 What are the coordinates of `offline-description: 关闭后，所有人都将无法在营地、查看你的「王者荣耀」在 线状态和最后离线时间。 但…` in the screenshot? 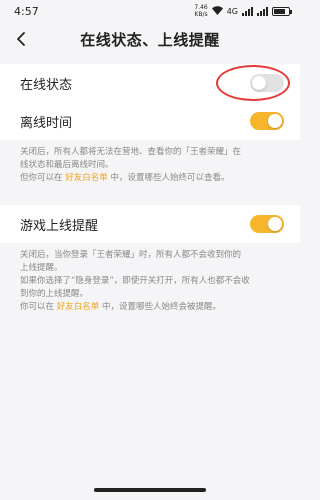 It's located at (150, 167).